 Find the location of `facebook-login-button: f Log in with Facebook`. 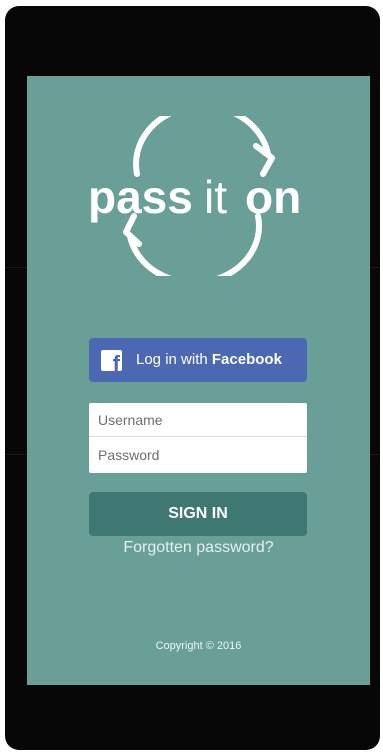

facebook-login-button: f Log in with Facebook is located at coordinates (198, 360).